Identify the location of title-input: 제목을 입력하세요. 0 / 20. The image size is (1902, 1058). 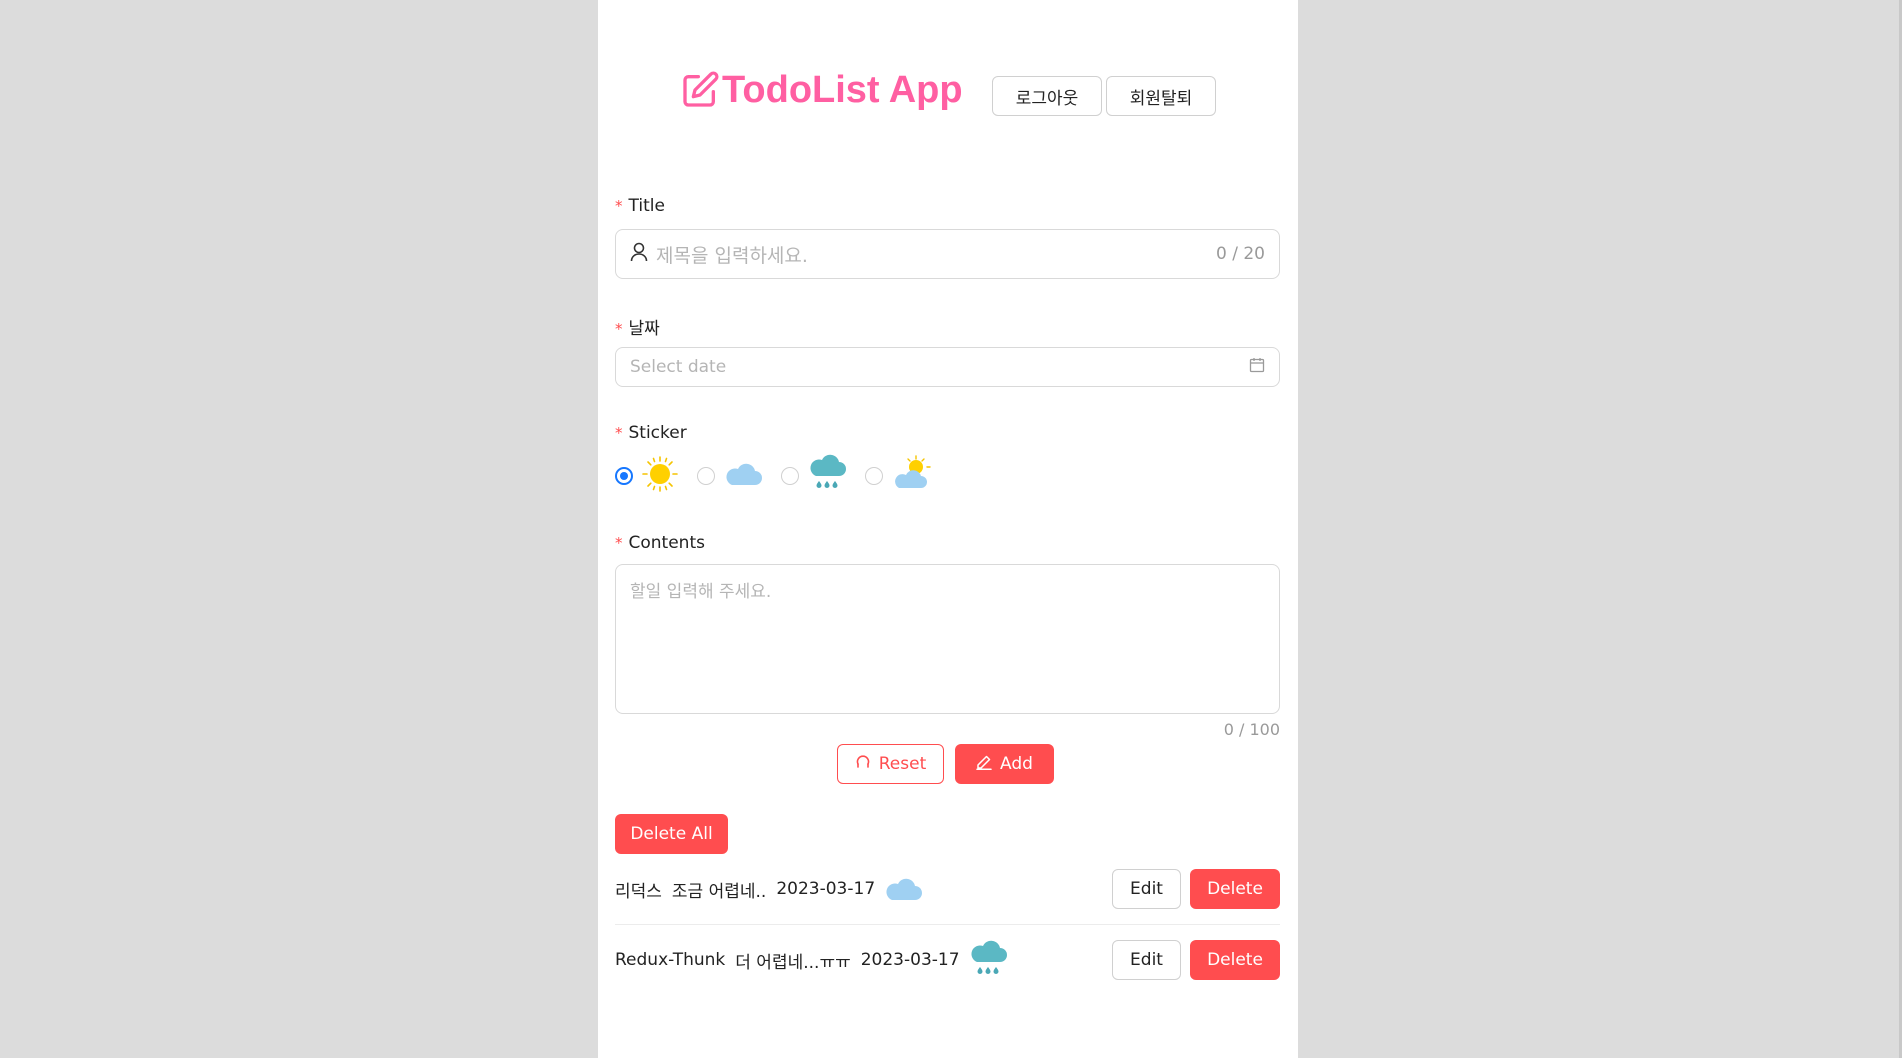
(947, 254).